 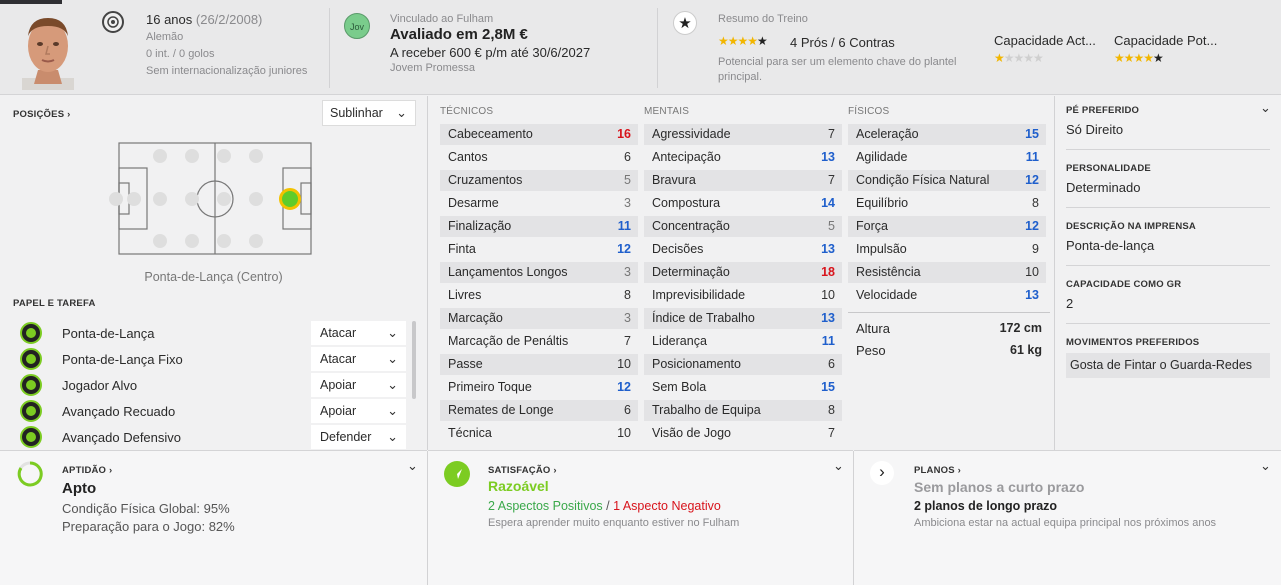 What do you see at coordinates (87, 470) in the screenshot?
I see `fitness-title: APTIDÃO ›` at bounding box center [87, 470].